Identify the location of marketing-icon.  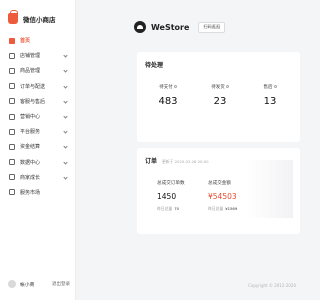
(12, 116).